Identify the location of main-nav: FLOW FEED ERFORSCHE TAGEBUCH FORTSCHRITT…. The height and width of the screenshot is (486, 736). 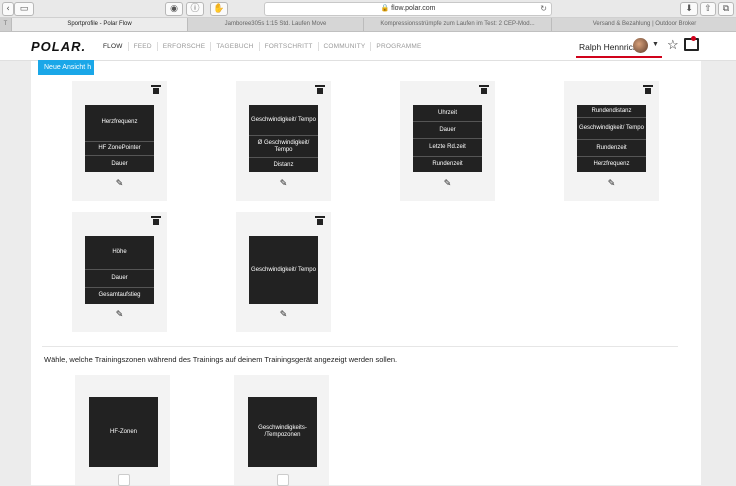
(262, 46).